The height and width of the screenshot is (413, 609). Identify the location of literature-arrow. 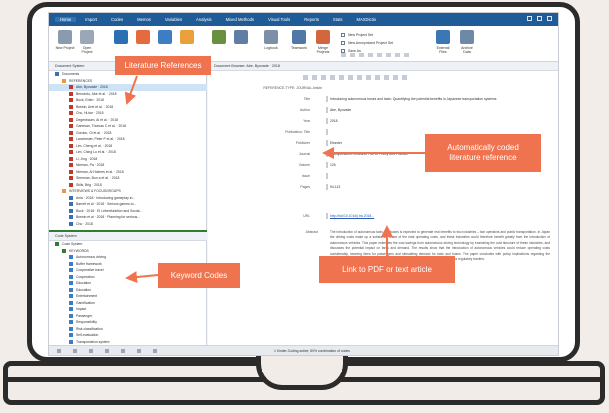
(131, 90).